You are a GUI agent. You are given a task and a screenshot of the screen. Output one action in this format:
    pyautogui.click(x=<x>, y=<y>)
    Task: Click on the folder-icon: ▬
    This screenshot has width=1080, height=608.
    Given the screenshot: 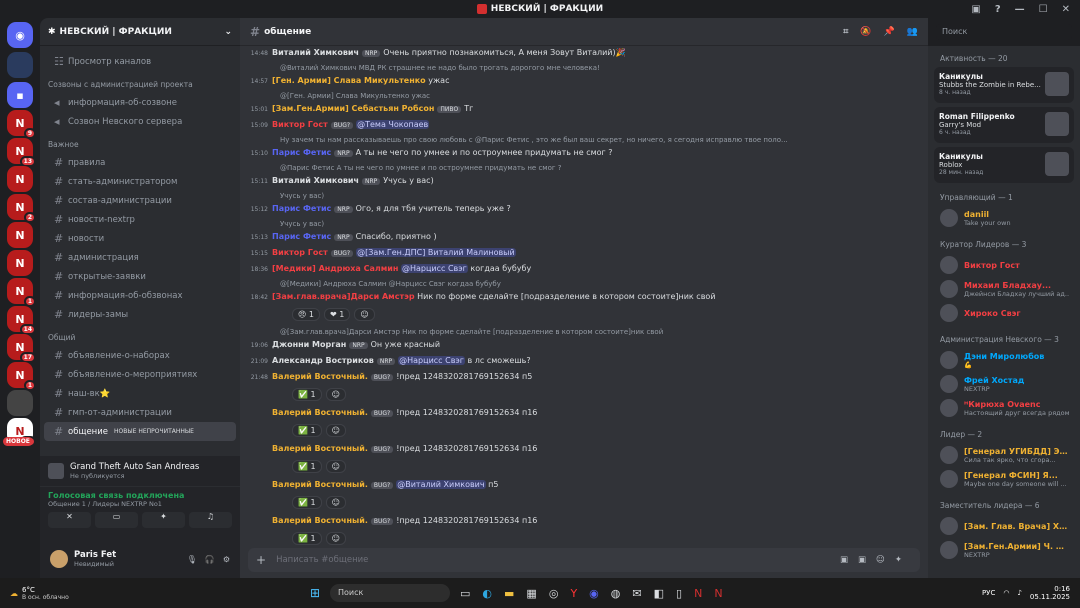 What is the action you would take?
    pyautogui.click(x=509, y=593)
    